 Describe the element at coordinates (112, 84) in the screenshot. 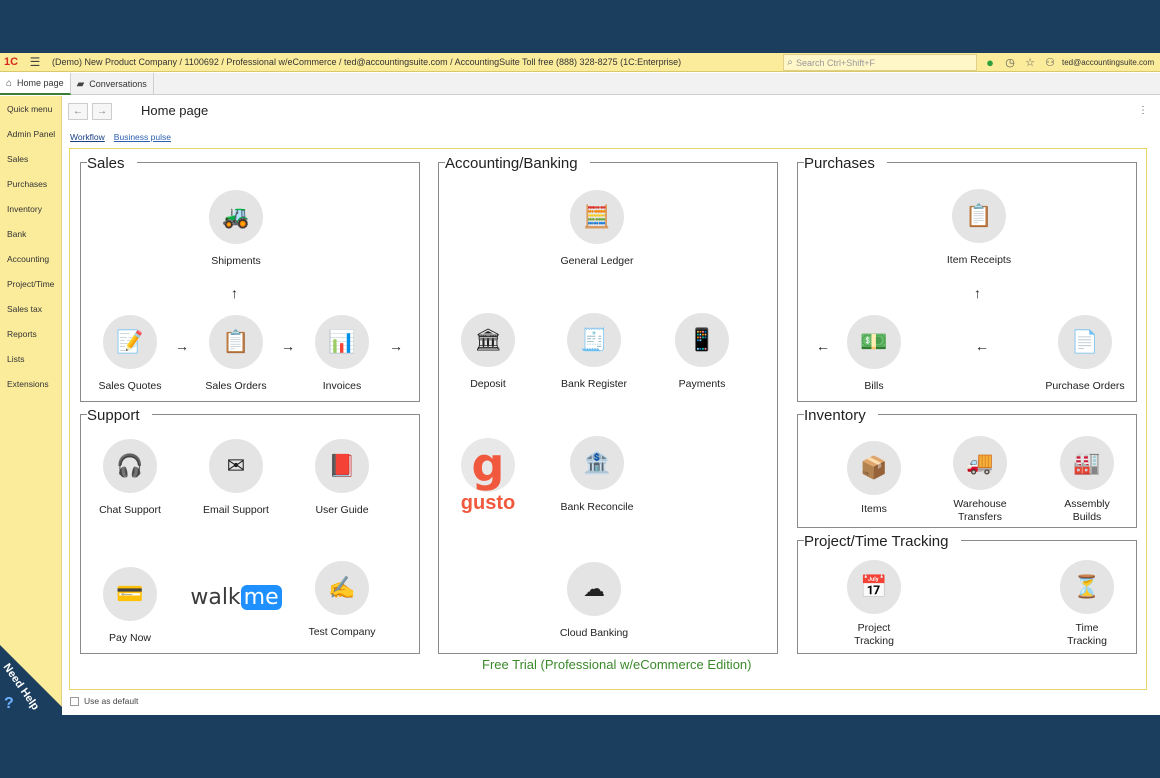

I see `tab-conversations: ▰ Conversations` at that location.